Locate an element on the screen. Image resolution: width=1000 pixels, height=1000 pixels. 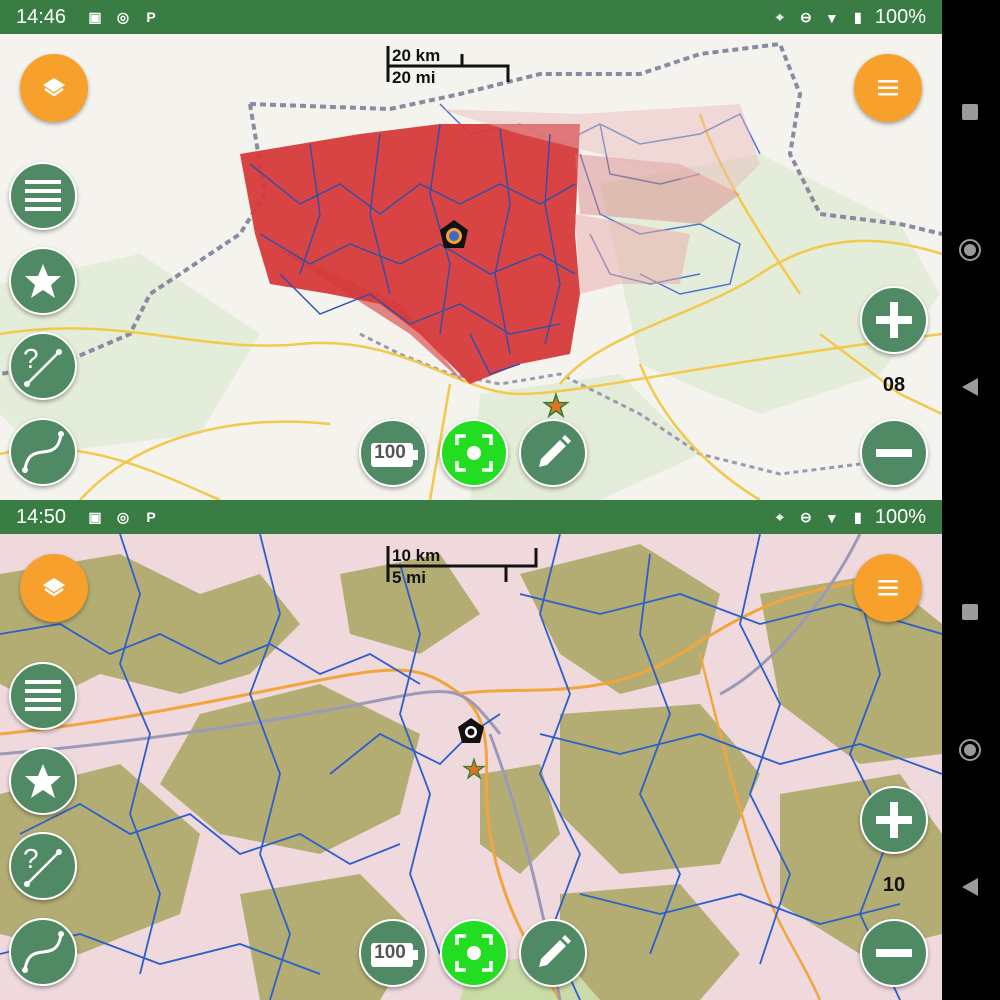
system-navigation-bar is located at coordinates (971, 500).